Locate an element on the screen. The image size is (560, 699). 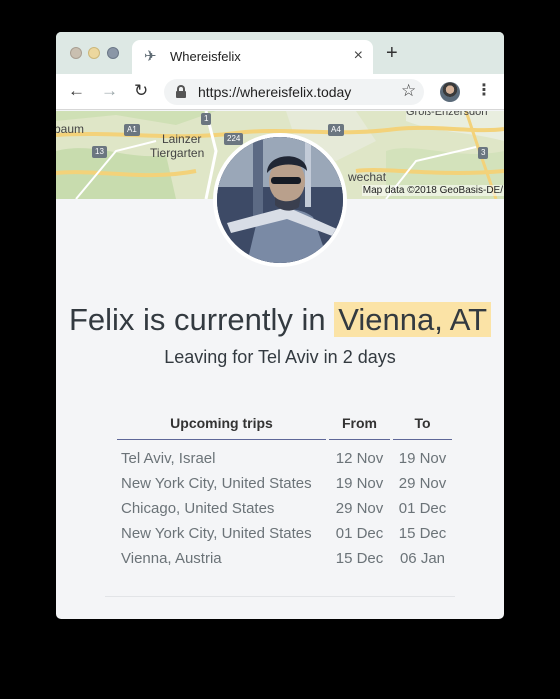
window-maximize-button is located at coordinates (113, 53).